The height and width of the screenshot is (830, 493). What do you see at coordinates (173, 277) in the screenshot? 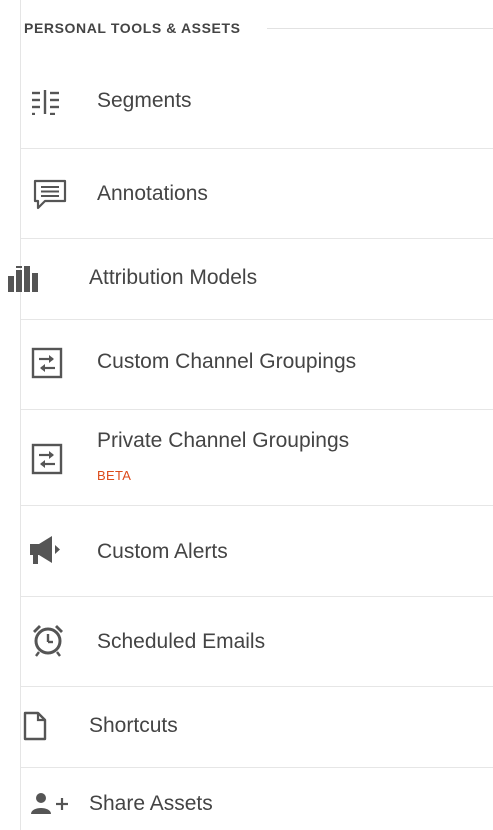
I see `menu-item-label: Attribution Models` at bounding box center [173, 277].